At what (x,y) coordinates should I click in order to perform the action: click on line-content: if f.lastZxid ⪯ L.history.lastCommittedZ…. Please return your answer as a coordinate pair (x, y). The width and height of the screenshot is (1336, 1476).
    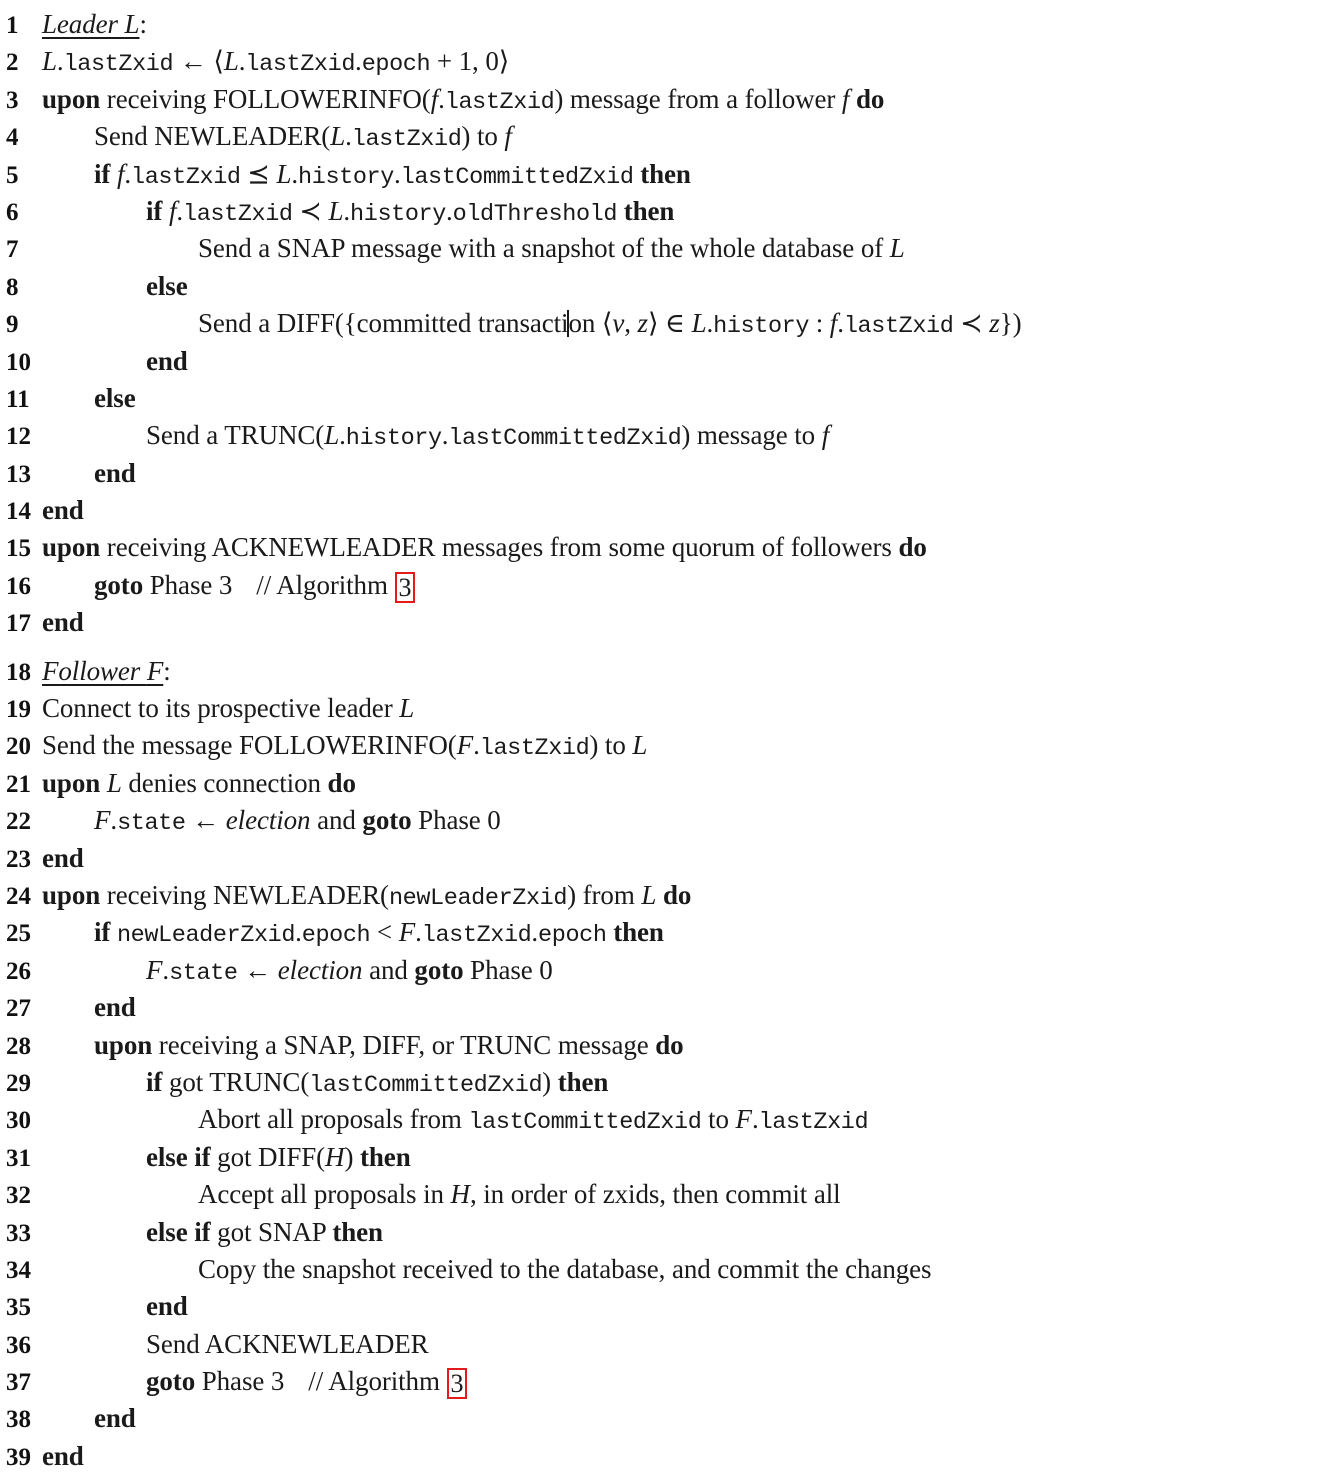
    Looking at the image, I should click on (392, 174).